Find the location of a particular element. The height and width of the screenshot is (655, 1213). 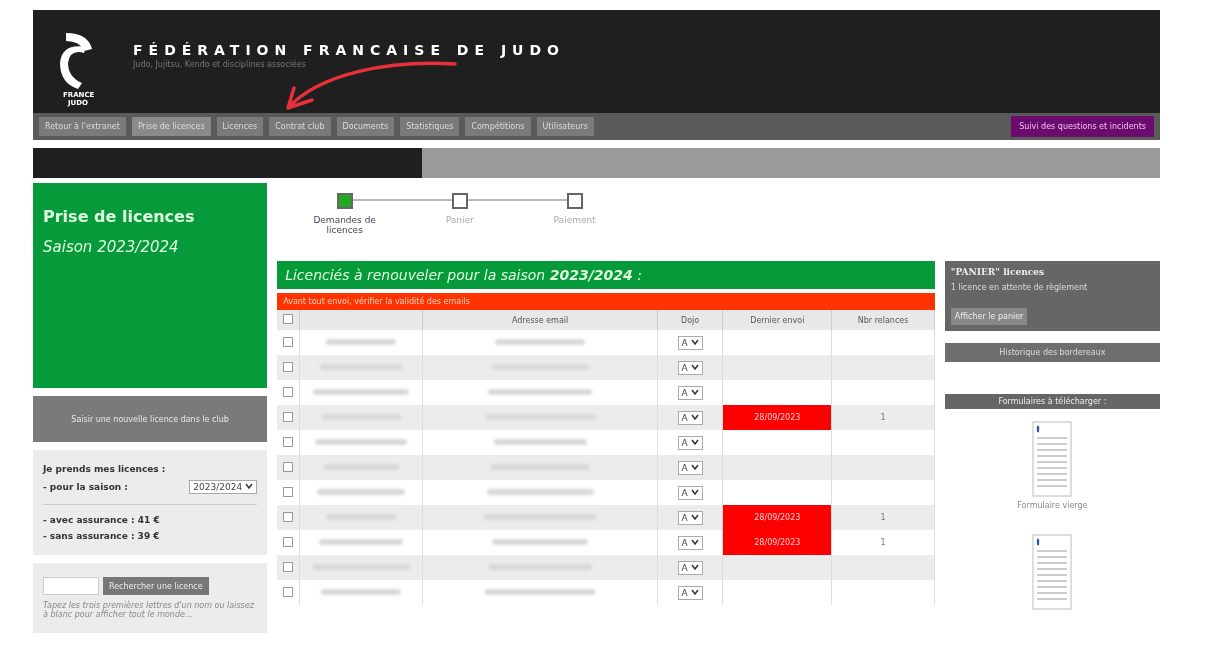

page-title: Prise de licences is located at coordinates (119, 216).